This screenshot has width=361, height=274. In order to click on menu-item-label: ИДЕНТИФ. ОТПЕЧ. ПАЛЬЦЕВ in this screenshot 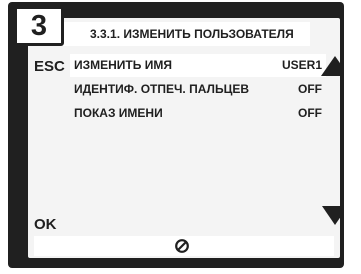, I will do `click(162, 89)`.